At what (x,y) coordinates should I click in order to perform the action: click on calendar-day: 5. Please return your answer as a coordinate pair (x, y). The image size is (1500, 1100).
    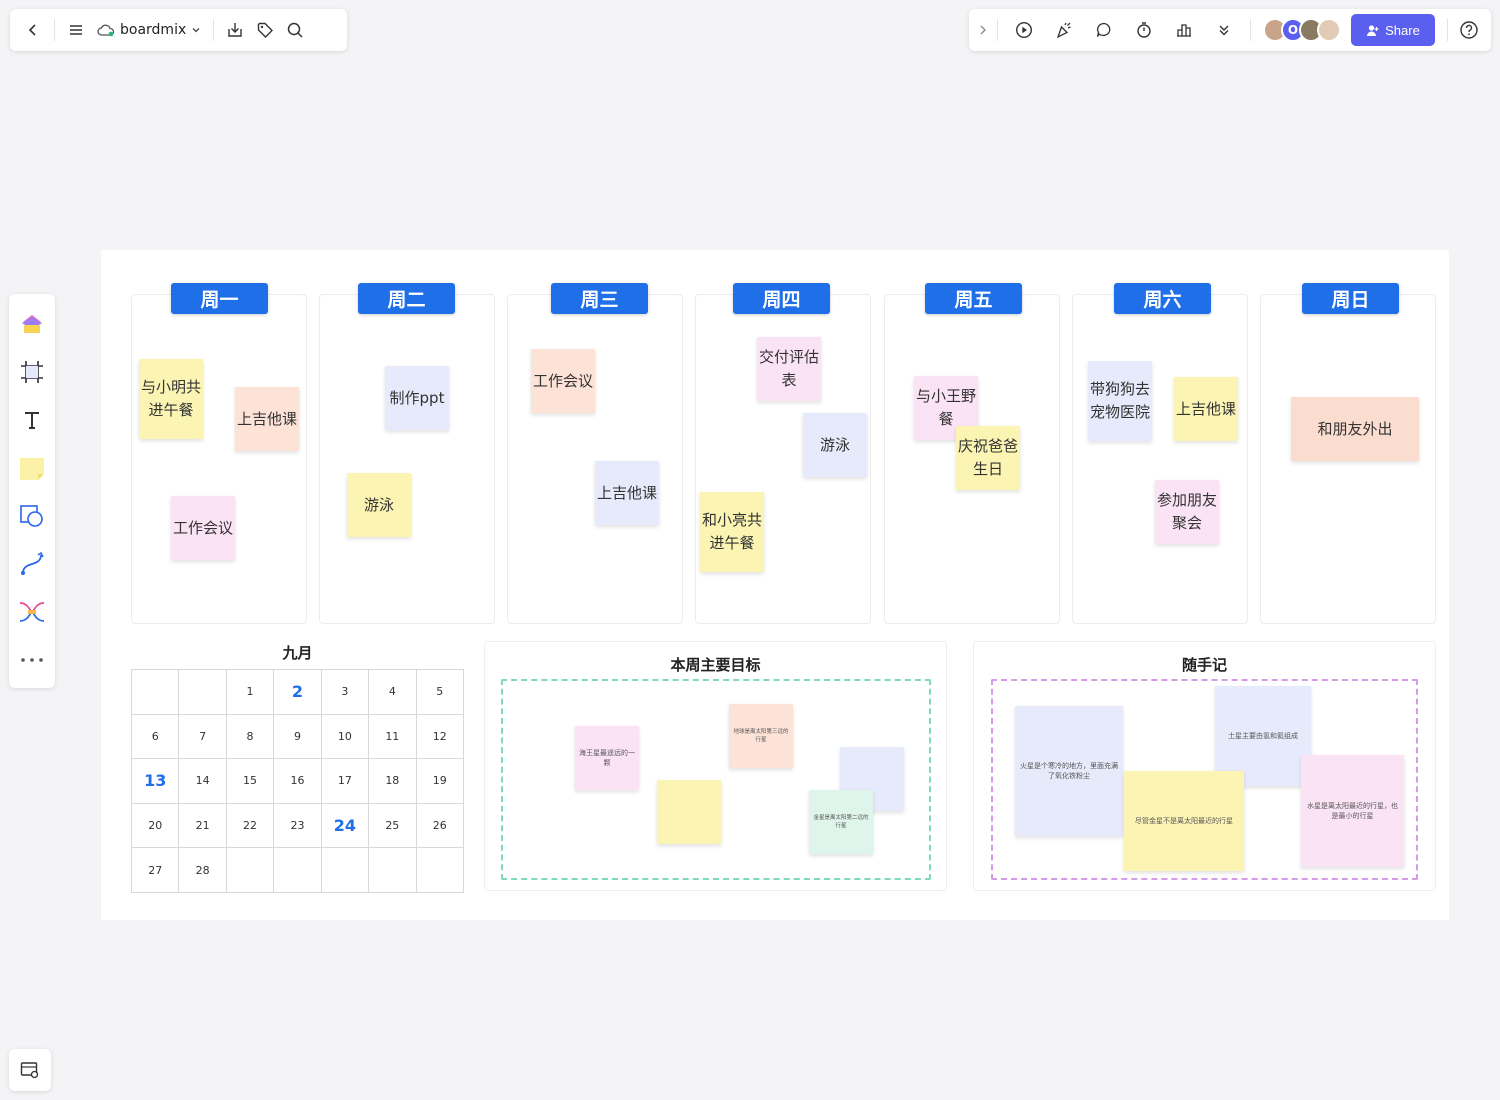
    Looking at the image, I should click on (440, 692).